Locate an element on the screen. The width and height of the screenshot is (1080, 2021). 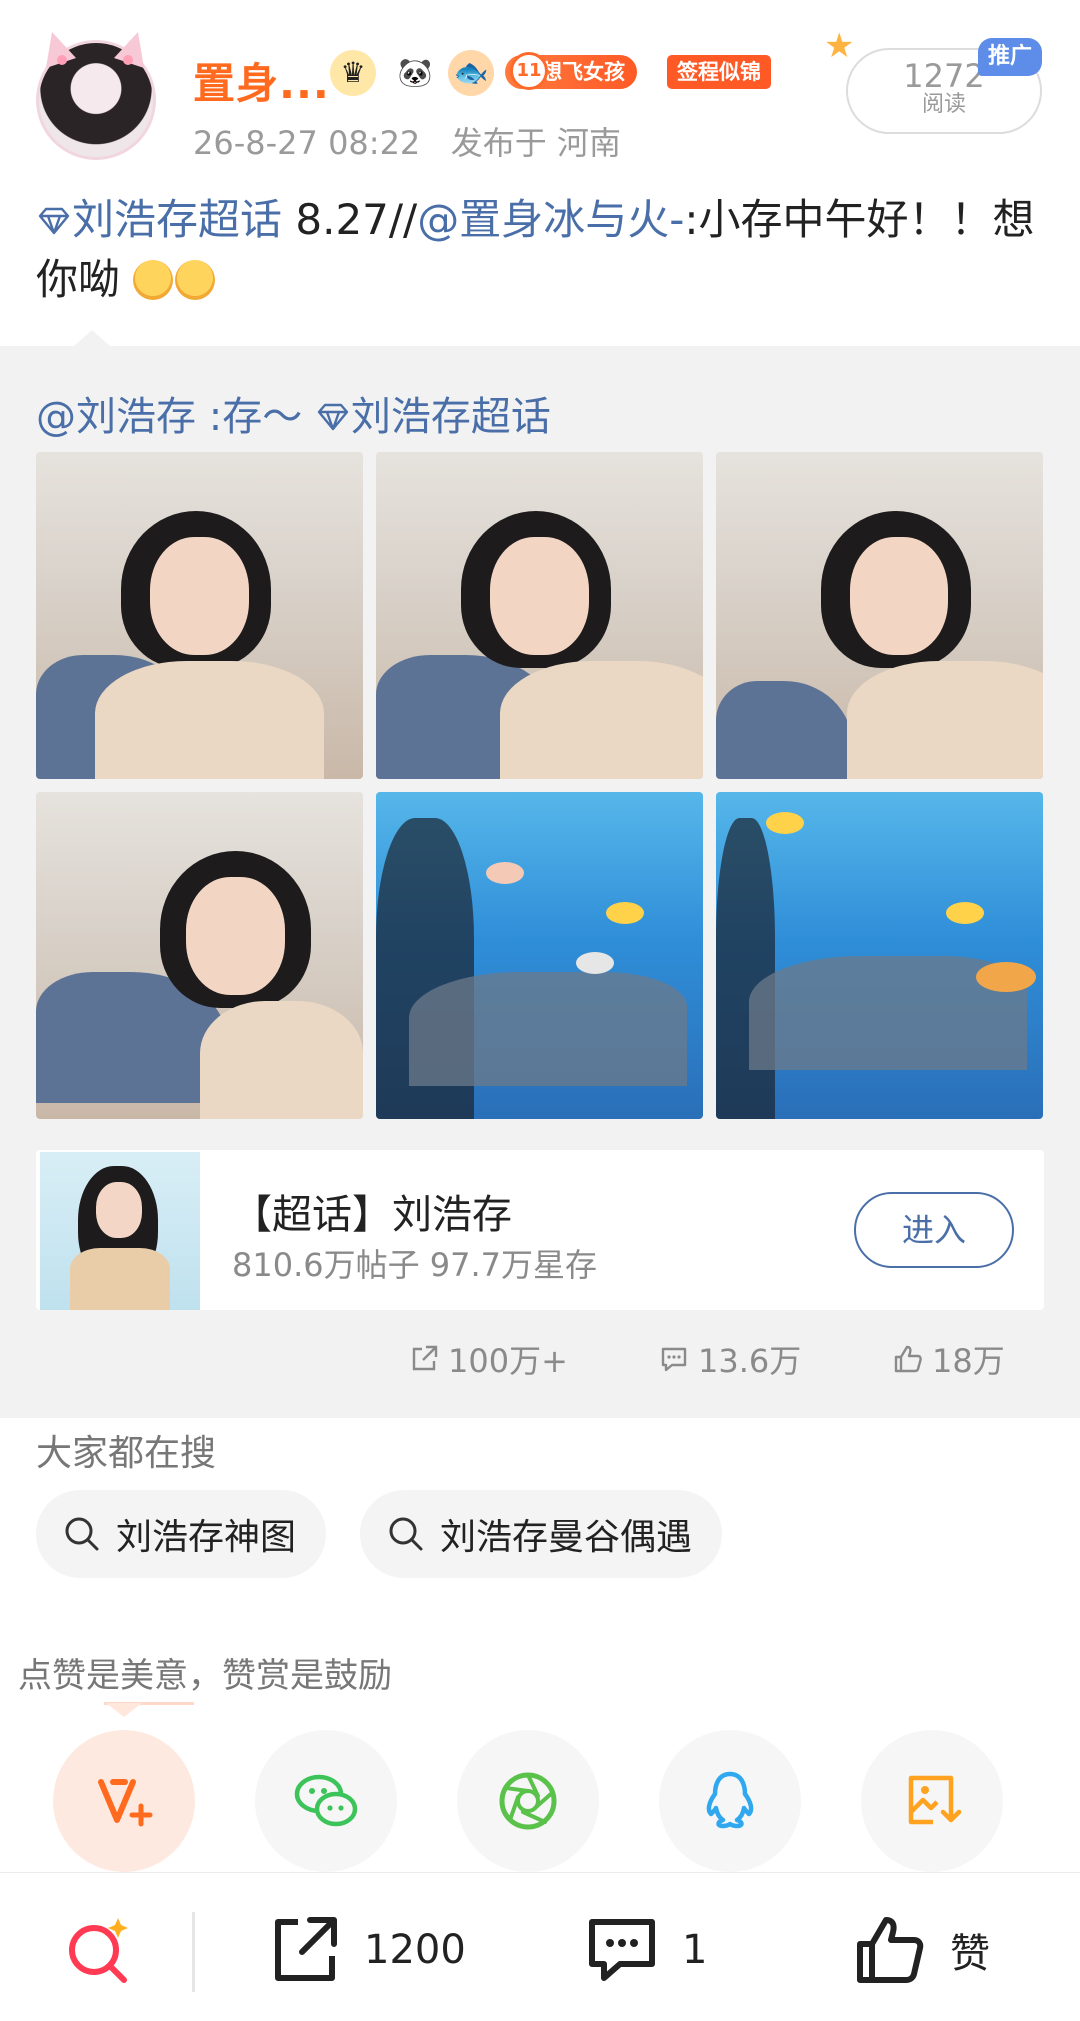
repost-topic-label: 刘浩存超话 is located at coordinates (450, 417).